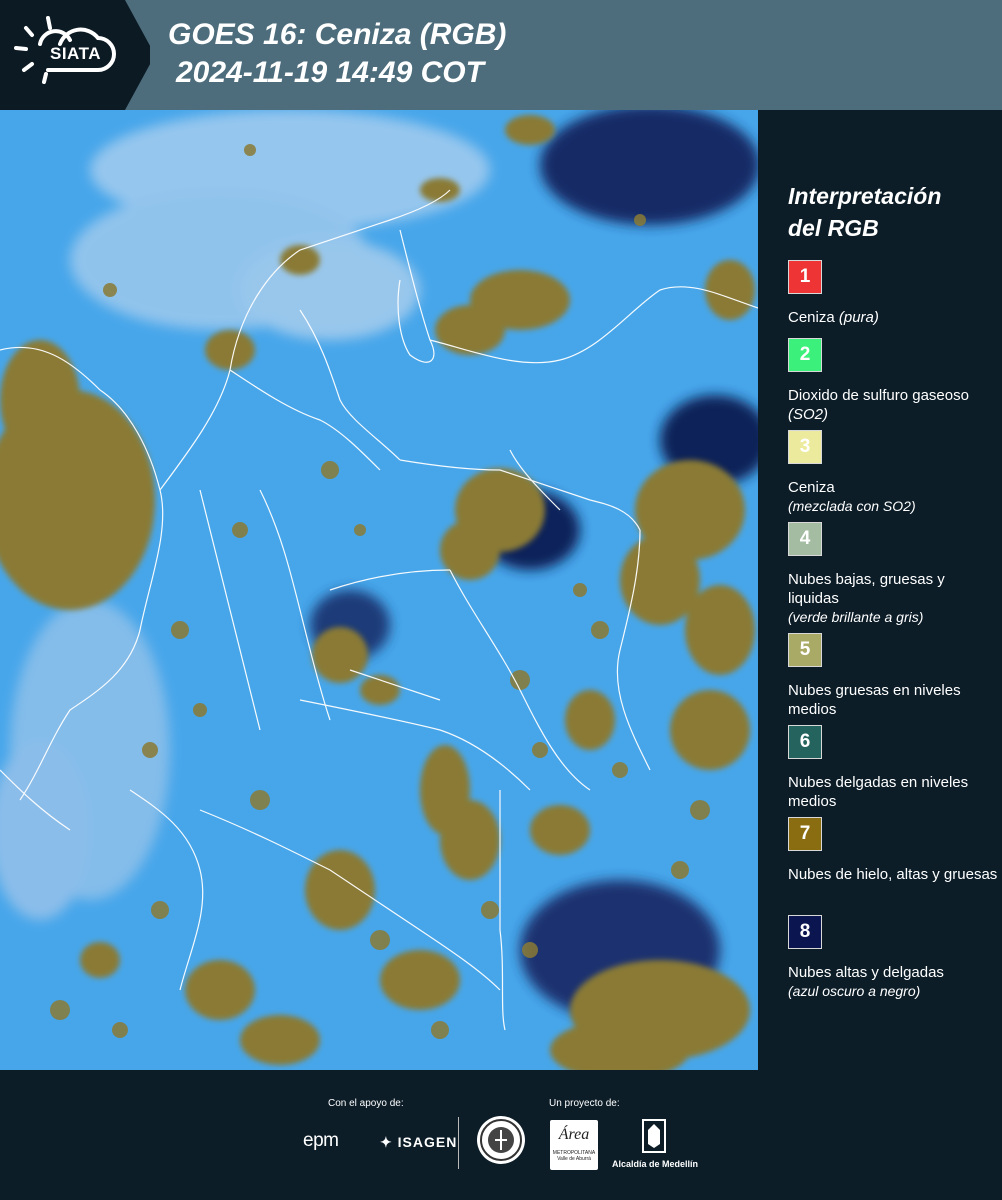 This screenshot has width=1002, height=1200. Describe the element at coordinates (893, 874) in the screenshot. I see `legend-label: Nubes de hielo, altas y gruesas` at that location.